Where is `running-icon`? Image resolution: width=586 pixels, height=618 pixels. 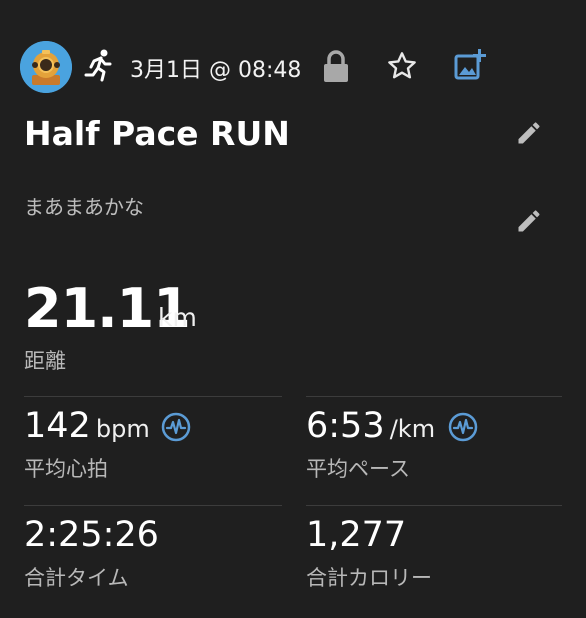
running-icon is located at coordinates (99, 67).